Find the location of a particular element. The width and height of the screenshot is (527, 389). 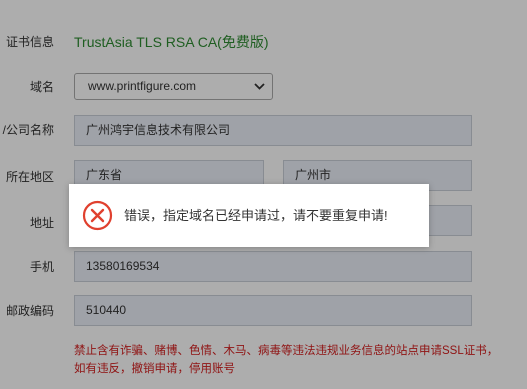

error-dialog: 错误，指定域名已经申请过，请不要重复申请! is located at coordinates (249, 215).